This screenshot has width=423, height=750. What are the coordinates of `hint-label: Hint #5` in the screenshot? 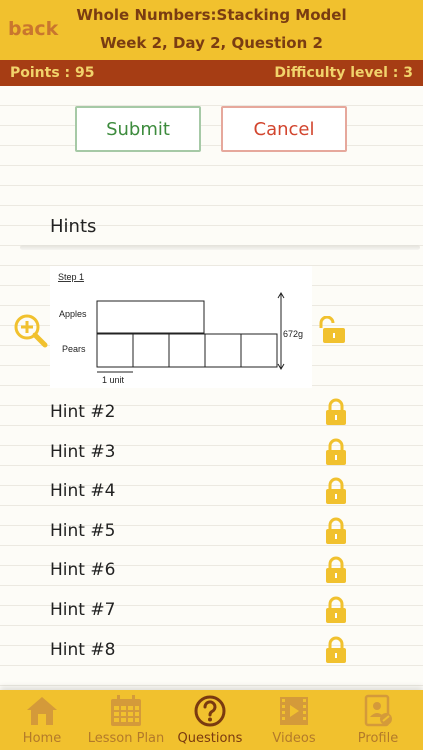 It's located at (83, 530).